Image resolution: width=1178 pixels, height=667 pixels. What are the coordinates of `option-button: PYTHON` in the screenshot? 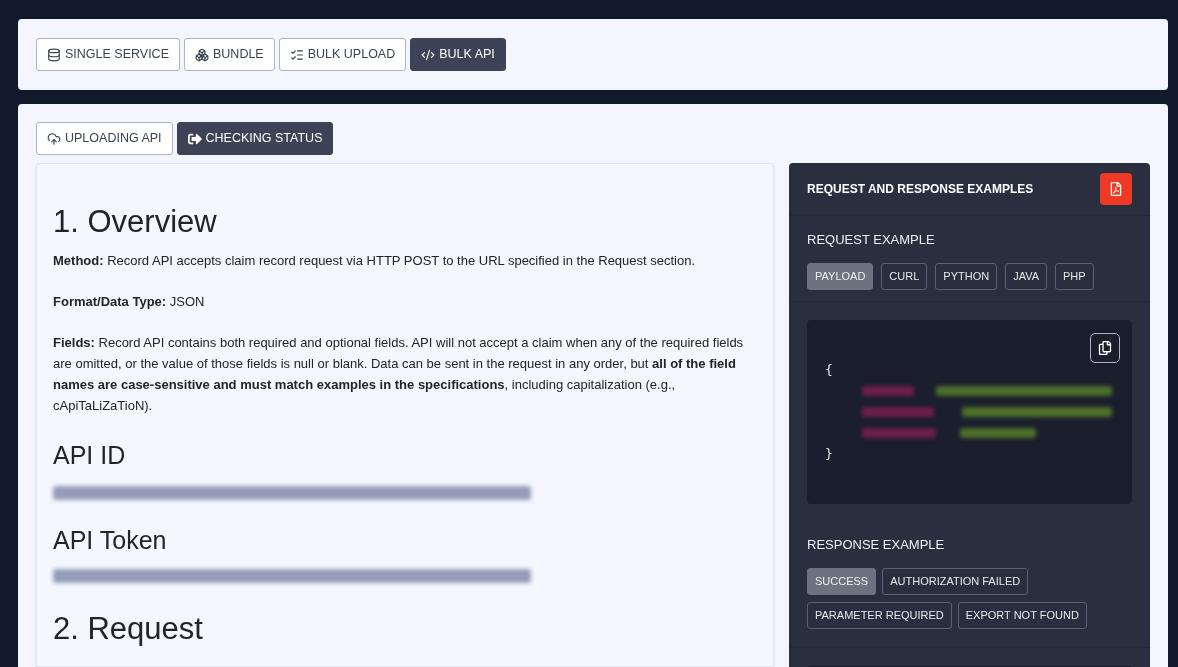 It's located at (966, 276).